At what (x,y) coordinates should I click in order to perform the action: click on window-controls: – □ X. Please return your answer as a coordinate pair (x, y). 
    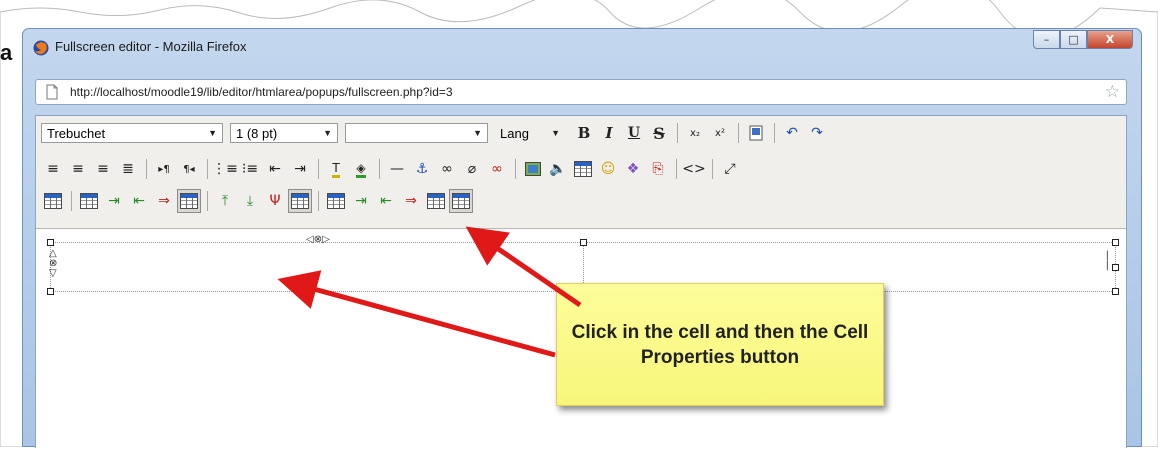
    Looking at the image, I should click on (1083, 40).